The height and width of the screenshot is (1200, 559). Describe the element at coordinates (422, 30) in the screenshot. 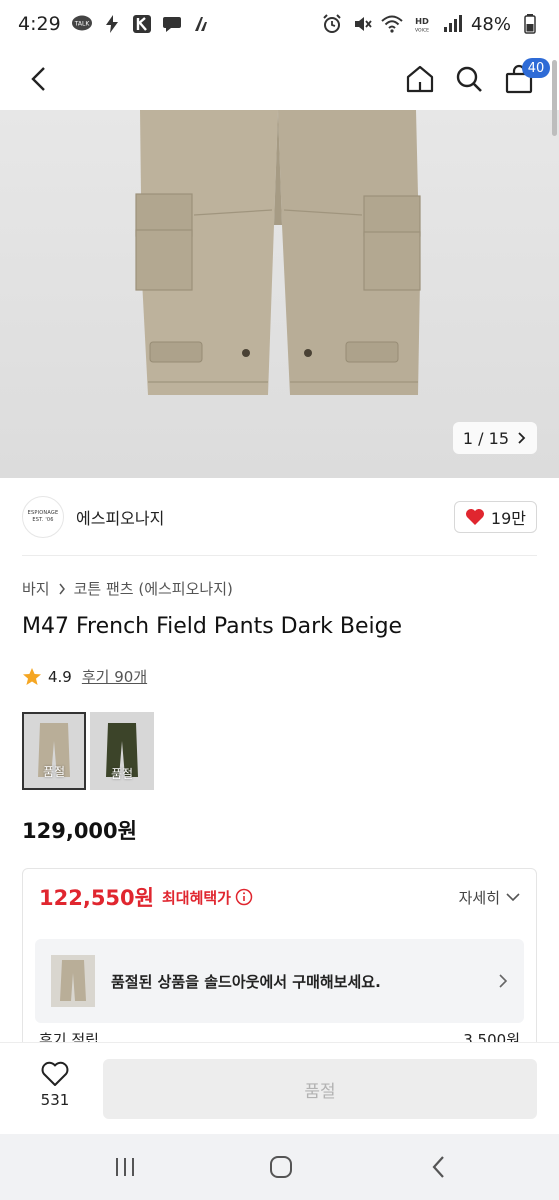

I see `svg-text: VOICE` at that location.